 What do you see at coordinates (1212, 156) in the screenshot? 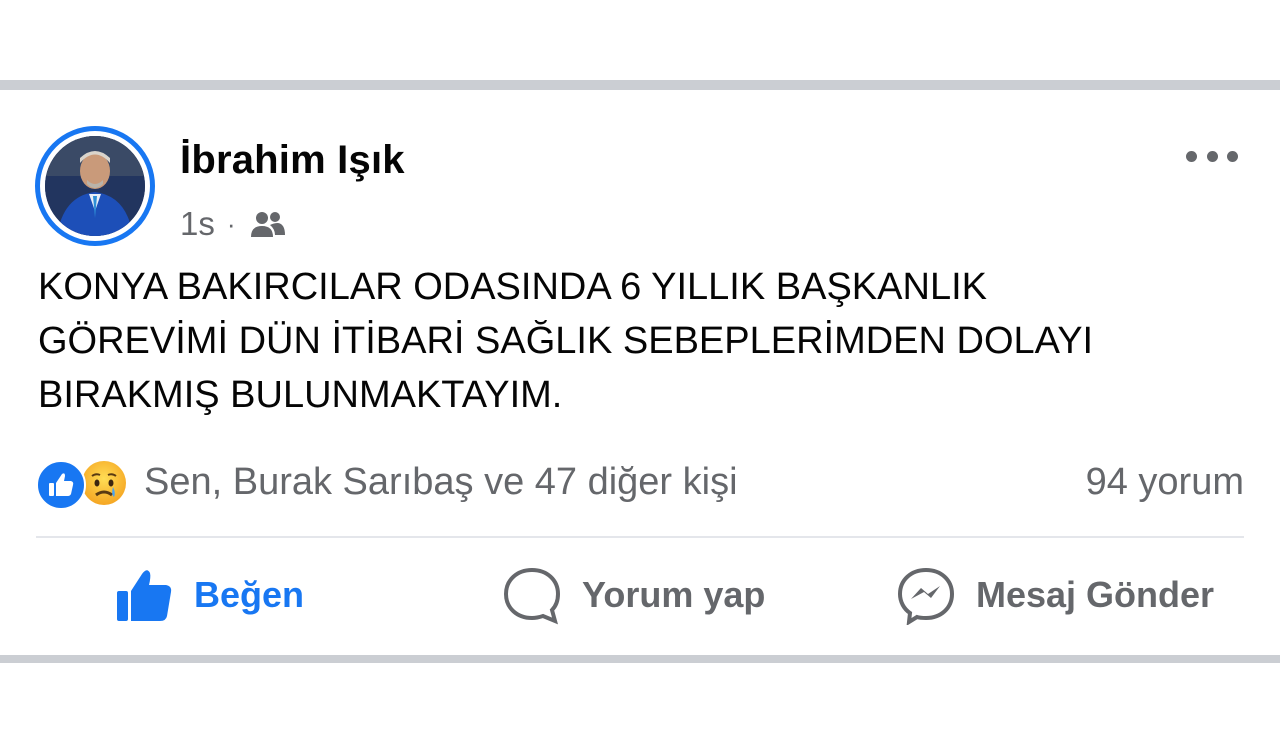
I see `more-options-button` at bounding box center [1212, 156].